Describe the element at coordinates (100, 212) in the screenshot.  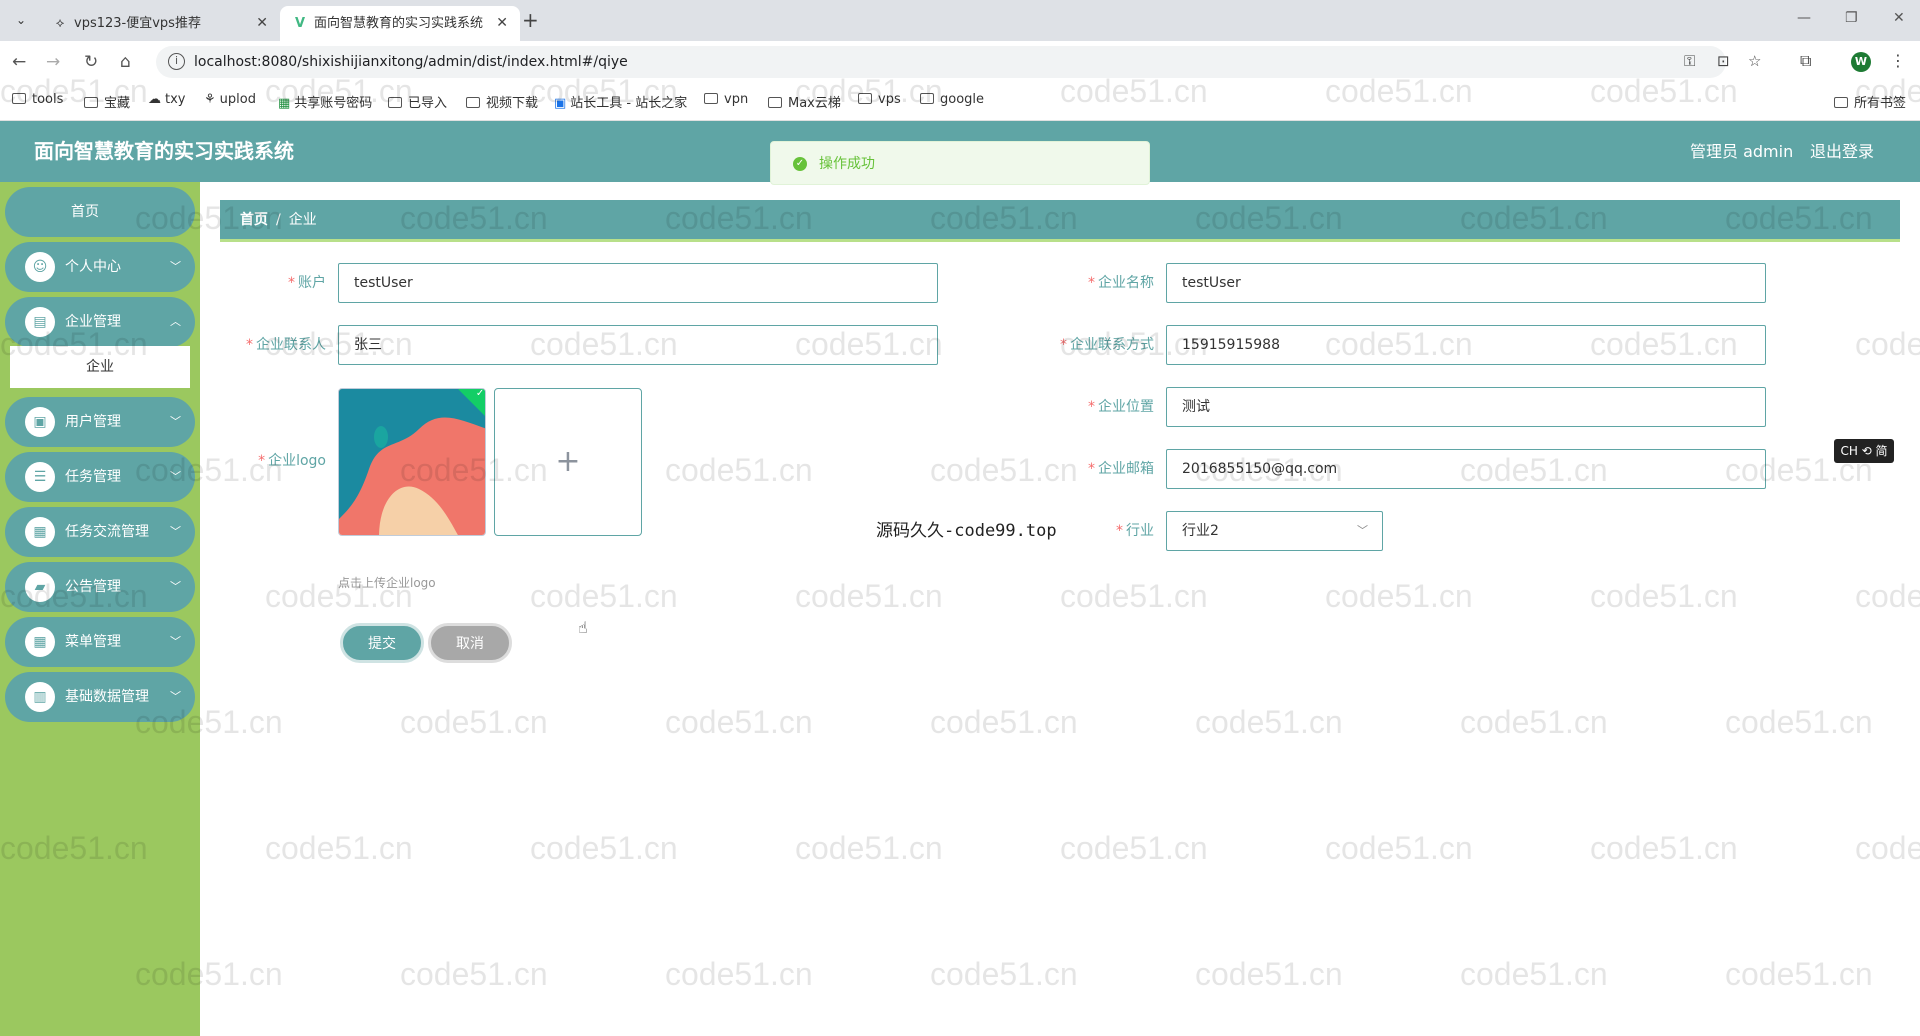
I see `sidebar-item-home: 首页` at that location.